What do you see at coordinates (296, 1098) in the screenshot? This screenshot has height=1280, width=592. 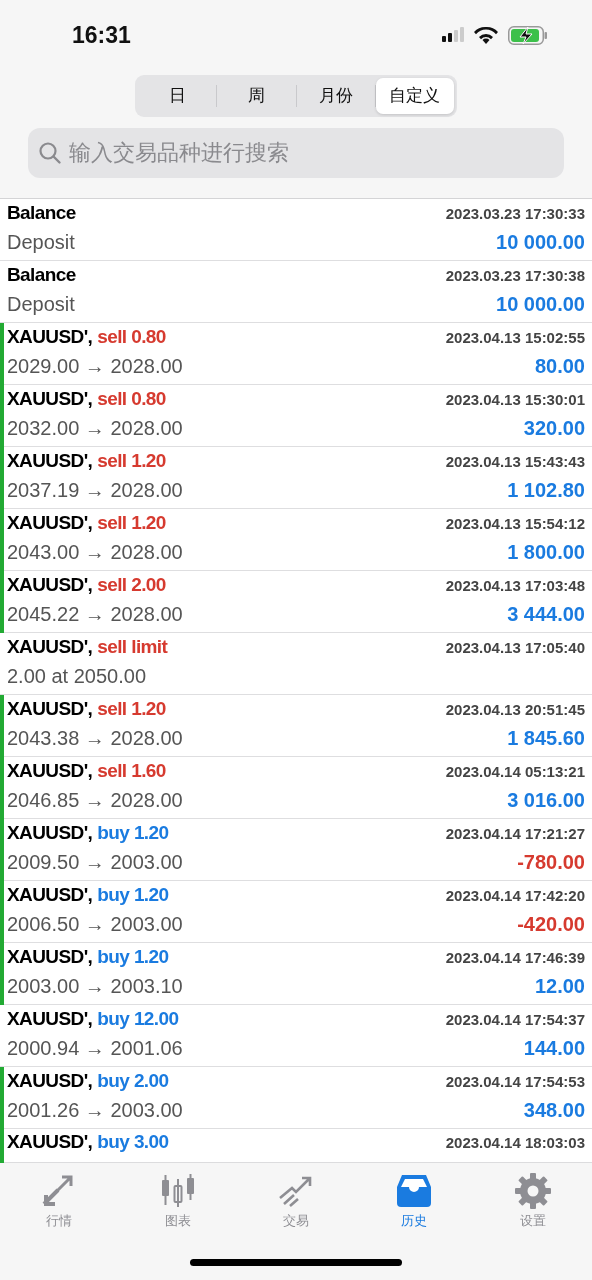 I see `history-entry: XAUUSD', buy 2.00 2023.04.14 17:54:53 2001.26 → 2003.00 348.00` at bounding box center [296, 1098].